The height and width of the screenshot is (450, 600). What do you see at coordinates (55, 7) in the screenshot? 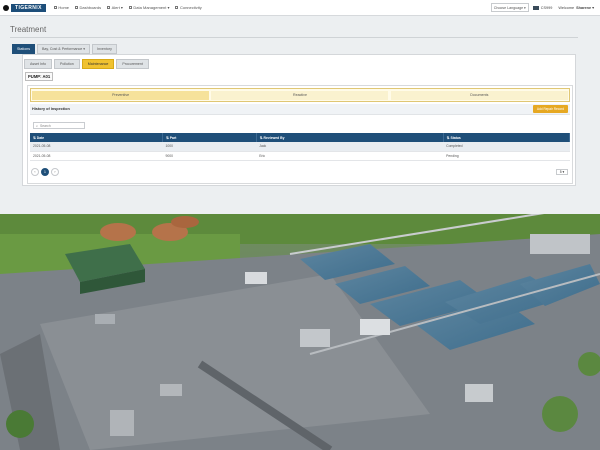
I see `home-icon` at bounding box center [55, 7].